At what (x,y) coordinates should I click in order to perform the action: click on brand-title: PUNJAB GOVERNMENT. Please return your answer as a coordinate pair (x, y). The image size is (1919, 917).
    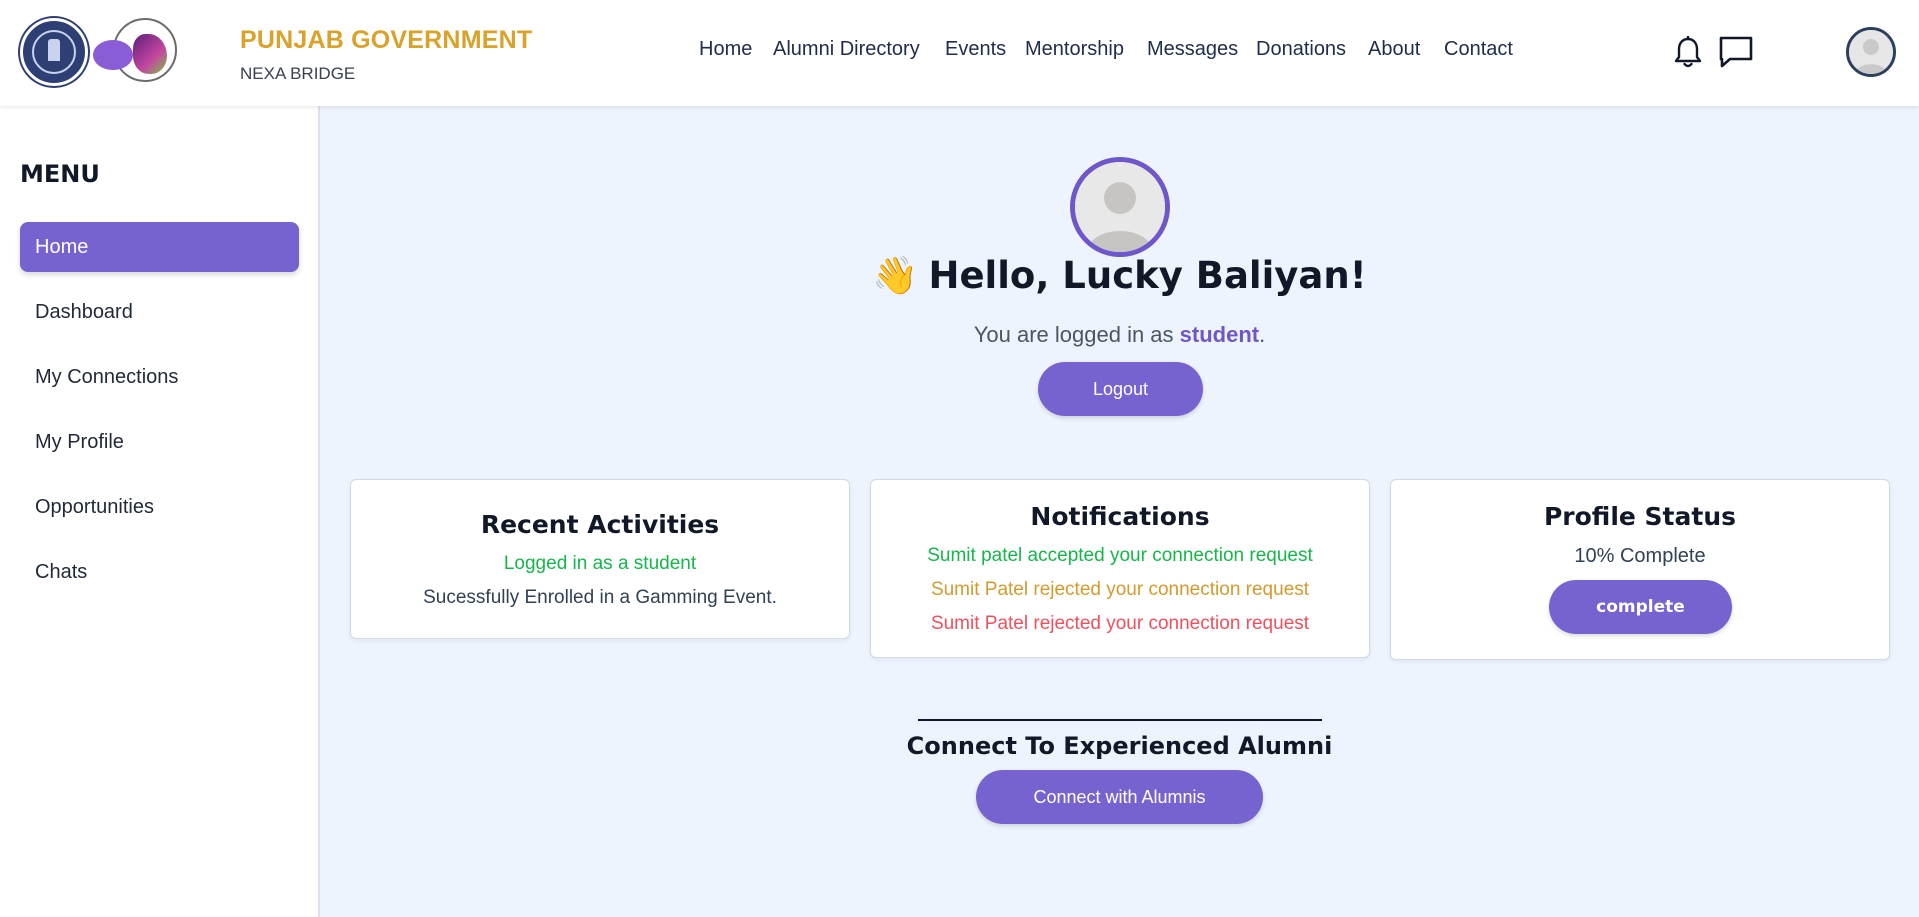
    Looking at the image, I should click on (386, 40).